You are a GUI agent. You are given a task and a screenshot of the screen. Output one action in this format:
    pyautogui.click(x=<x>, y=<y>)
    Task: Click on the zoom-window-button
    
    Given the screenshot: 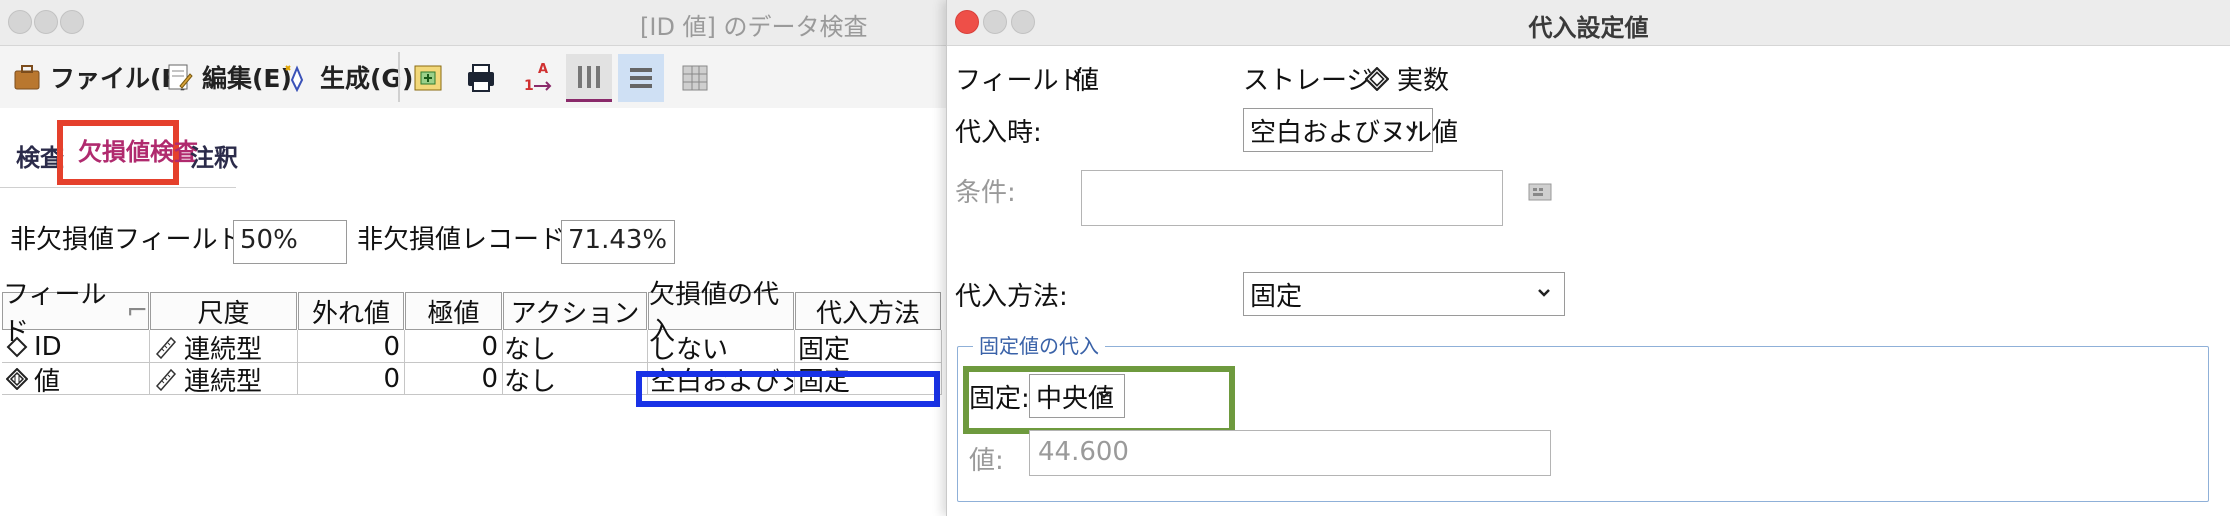 What is the action you would take?
    pyautogui.click(x=72, y=22)
    